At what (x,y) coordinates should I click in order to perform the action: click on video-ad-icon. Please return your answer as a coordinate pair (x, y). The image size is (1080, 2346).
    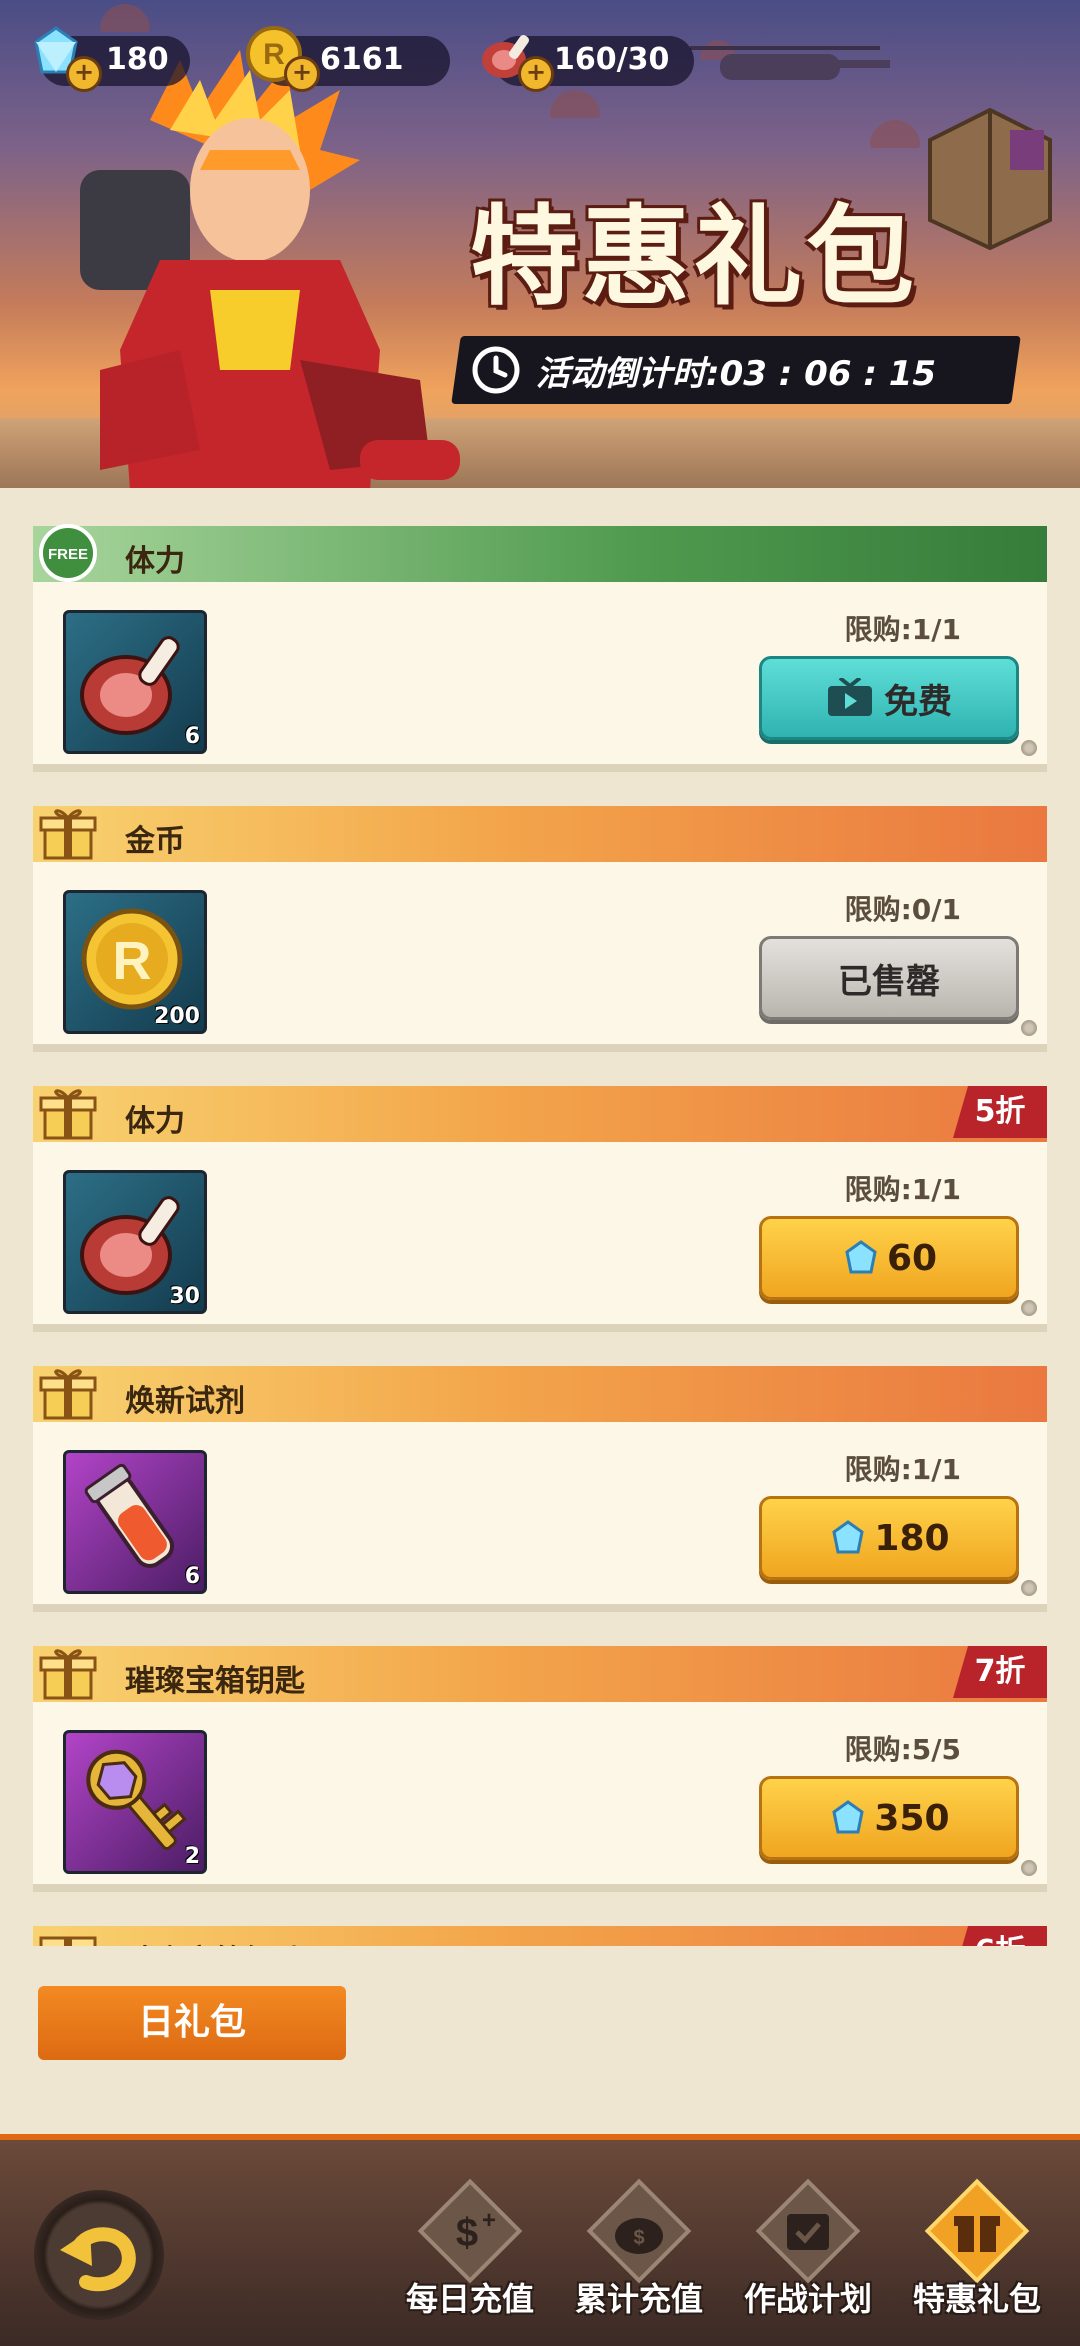
    Looking at the image, I should click on (850, 697).